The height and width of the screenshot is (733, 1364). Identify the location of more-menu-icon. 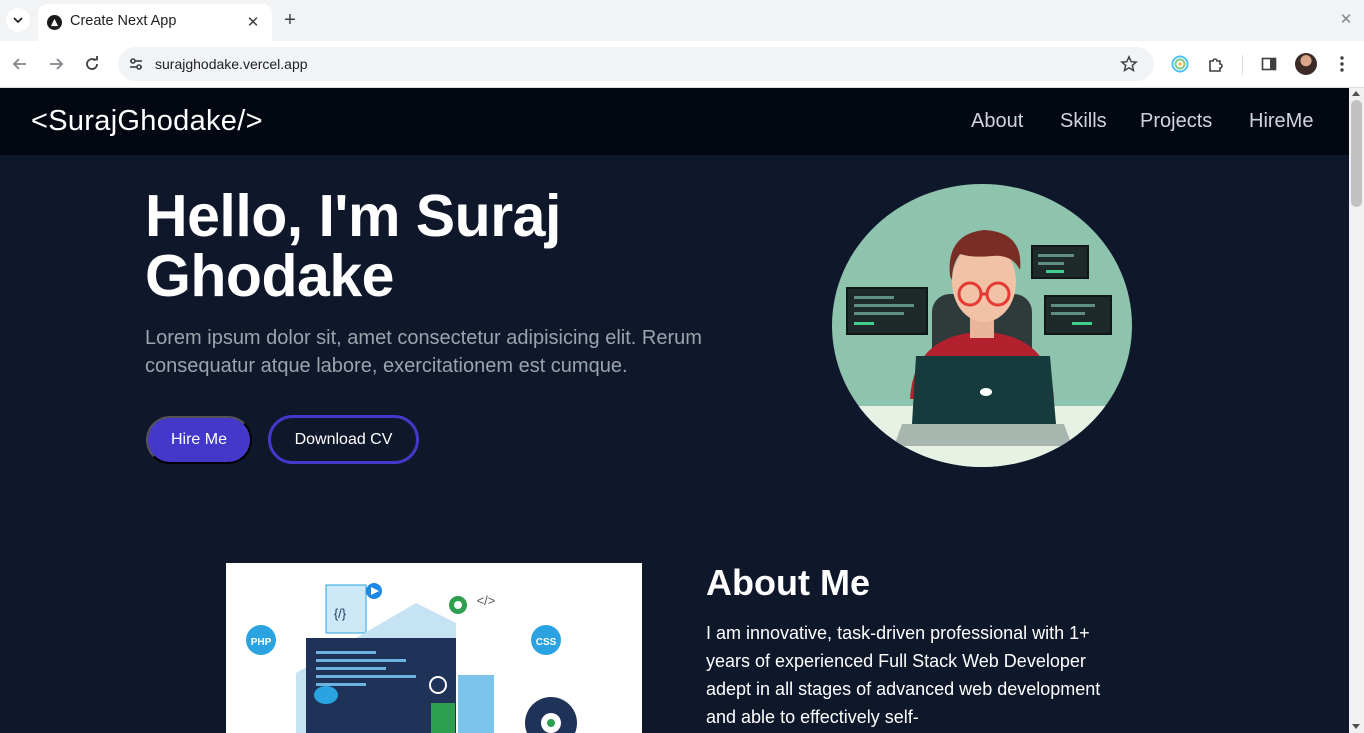
(1342, 64).